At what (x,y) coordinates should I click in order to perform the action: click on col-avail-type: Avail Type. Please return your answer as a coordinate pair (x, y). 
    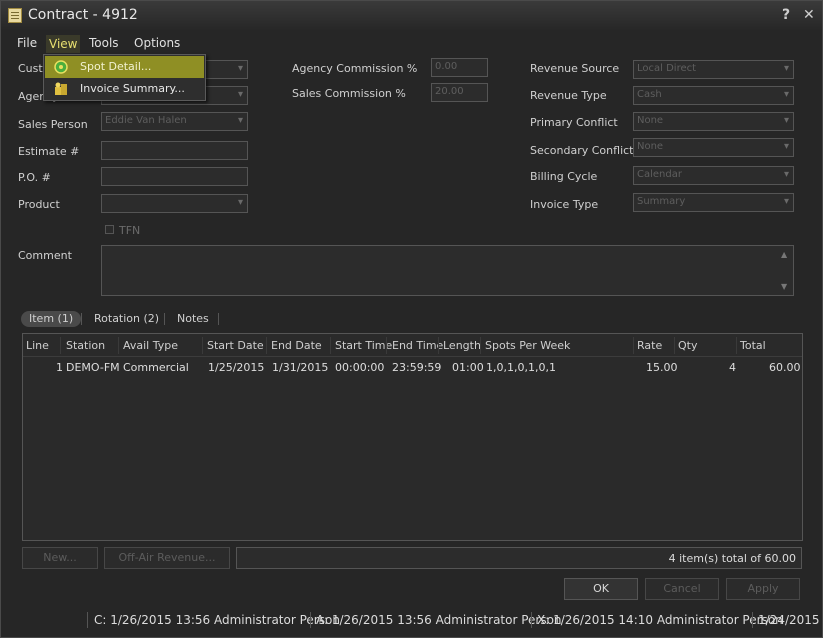
    Looking at the image, I should click on (150, 345).